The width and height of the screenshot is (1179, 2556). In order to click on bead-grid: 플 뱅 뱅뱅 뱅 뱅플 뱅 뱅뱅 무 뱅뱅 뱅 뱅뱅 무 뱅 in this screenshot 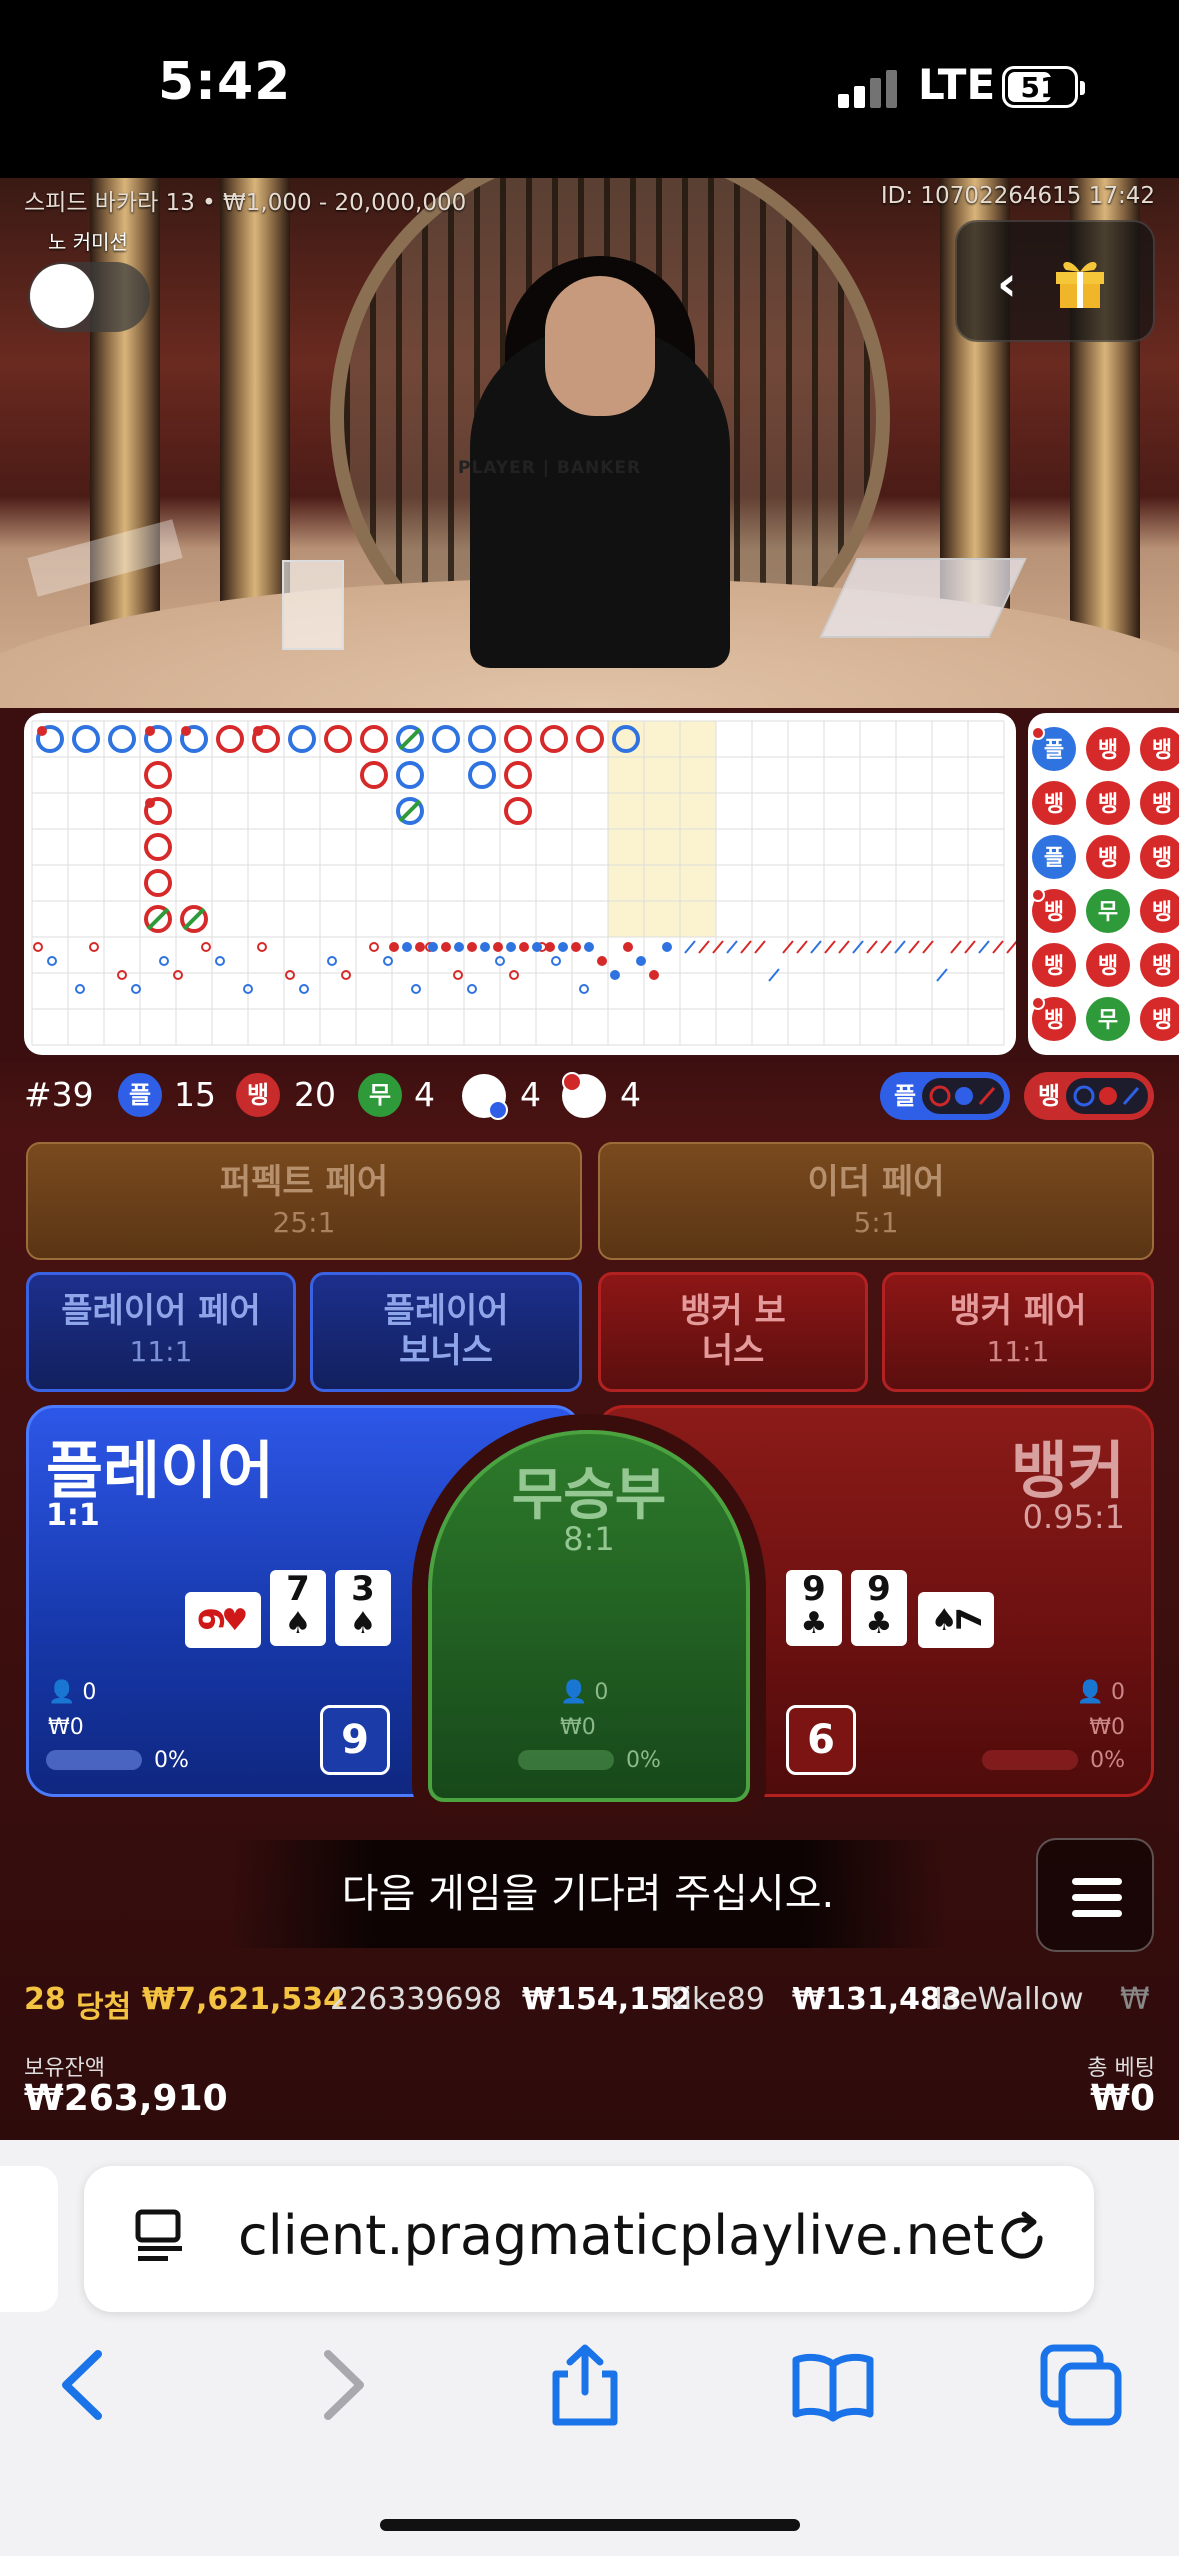, I will do `click(1105, 883)`.